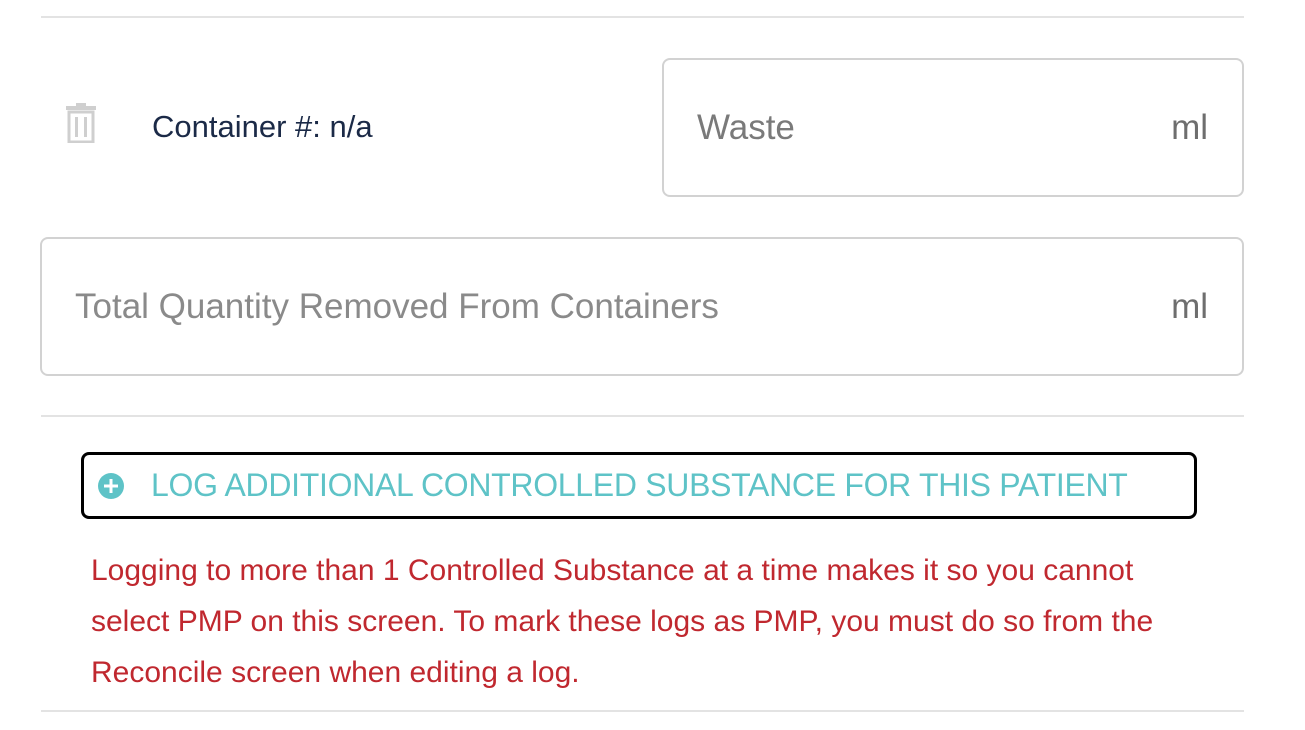 The width and height of the screenshot is (1305, 730). Describe the element at coordinates (111, 485) in the screenshot. I see `plus-circle-icon` at that location.